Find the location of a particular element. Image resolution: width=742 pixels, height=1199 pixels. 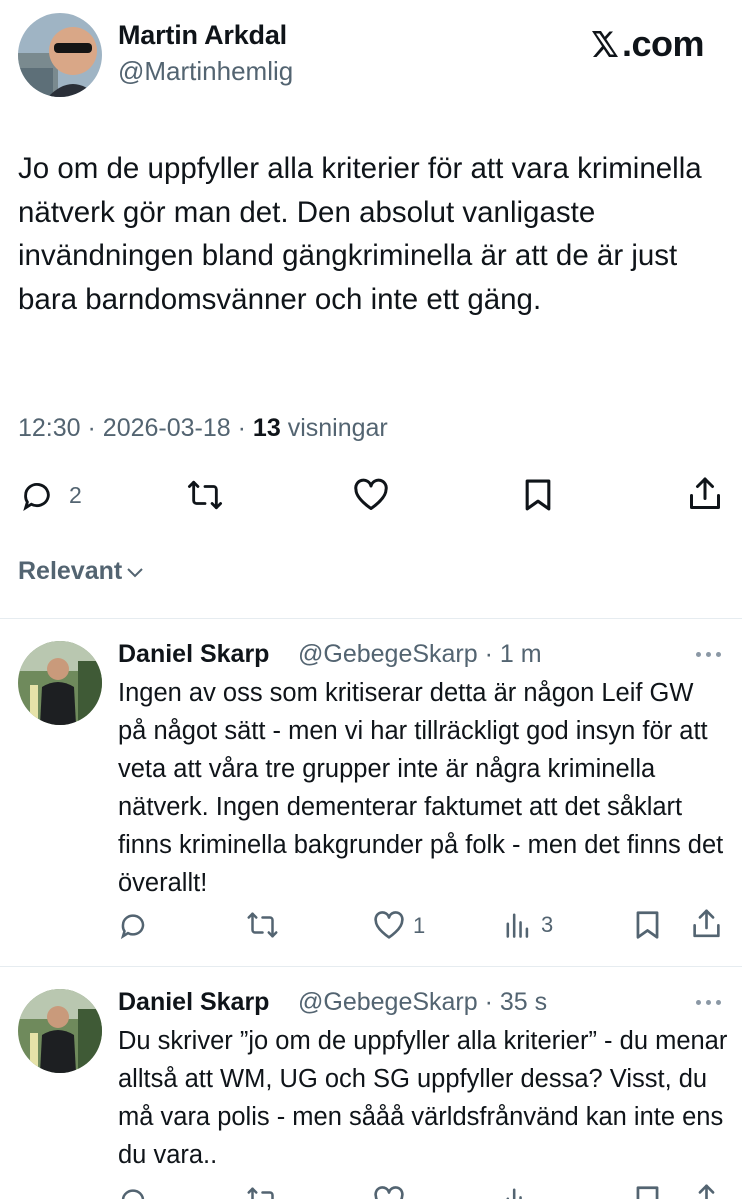

view-count: 13 is located at coordinates (266, 428).